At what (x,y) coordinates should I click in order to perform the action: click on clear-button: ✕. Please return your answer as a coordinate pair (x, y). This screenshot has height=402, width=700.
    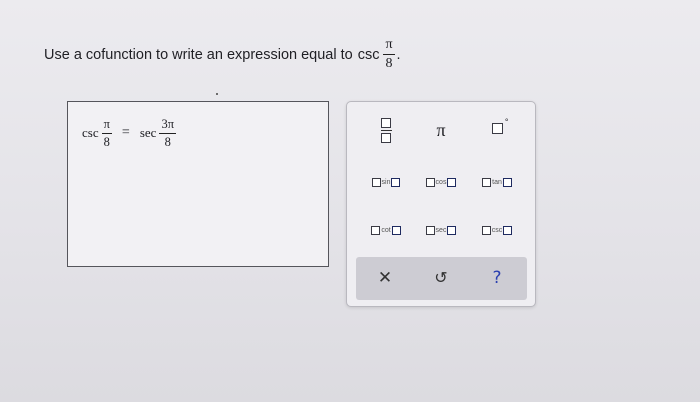
    Looking at the image, I should click on (385, 278).